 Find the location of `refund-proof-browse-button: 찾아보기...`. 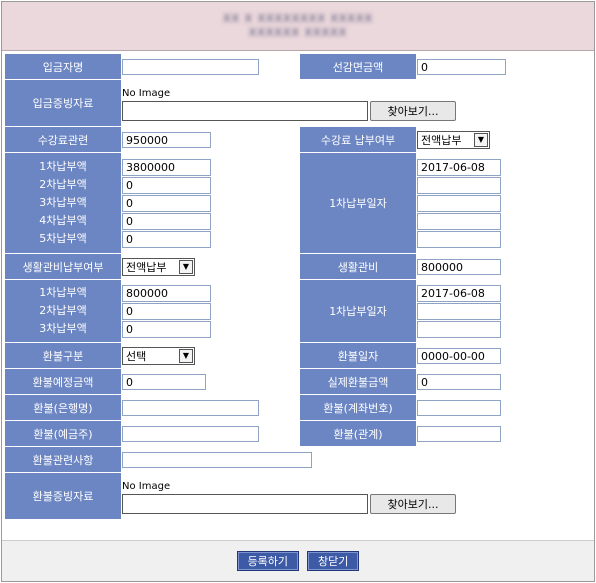

refund-proof-browse-button: 찾아보기... is located at coordinates (413, 504).